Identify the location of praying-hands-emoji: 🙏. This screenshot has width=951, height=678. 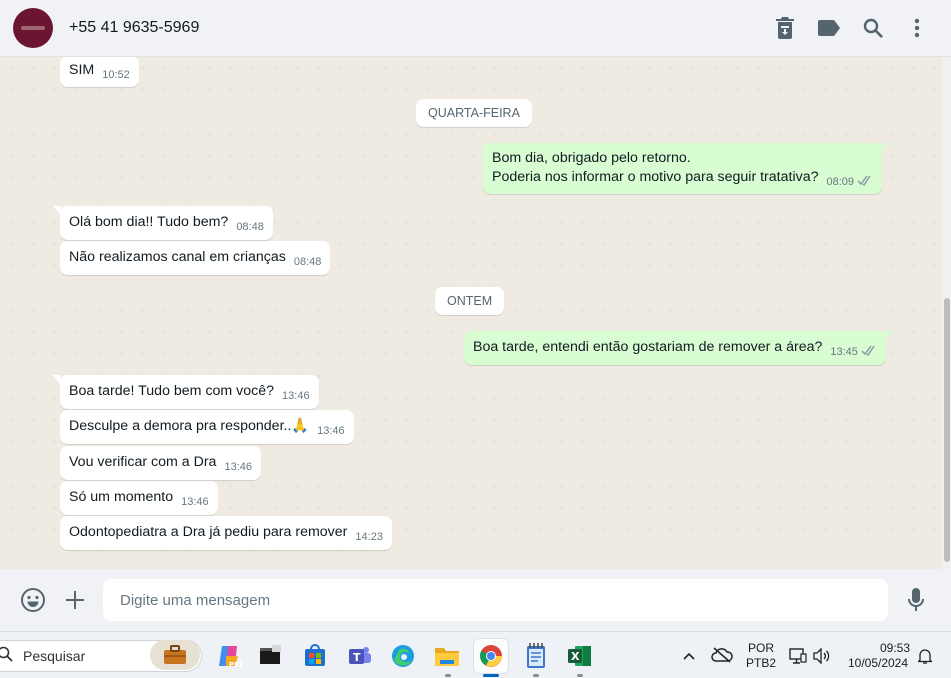
(300, 426).